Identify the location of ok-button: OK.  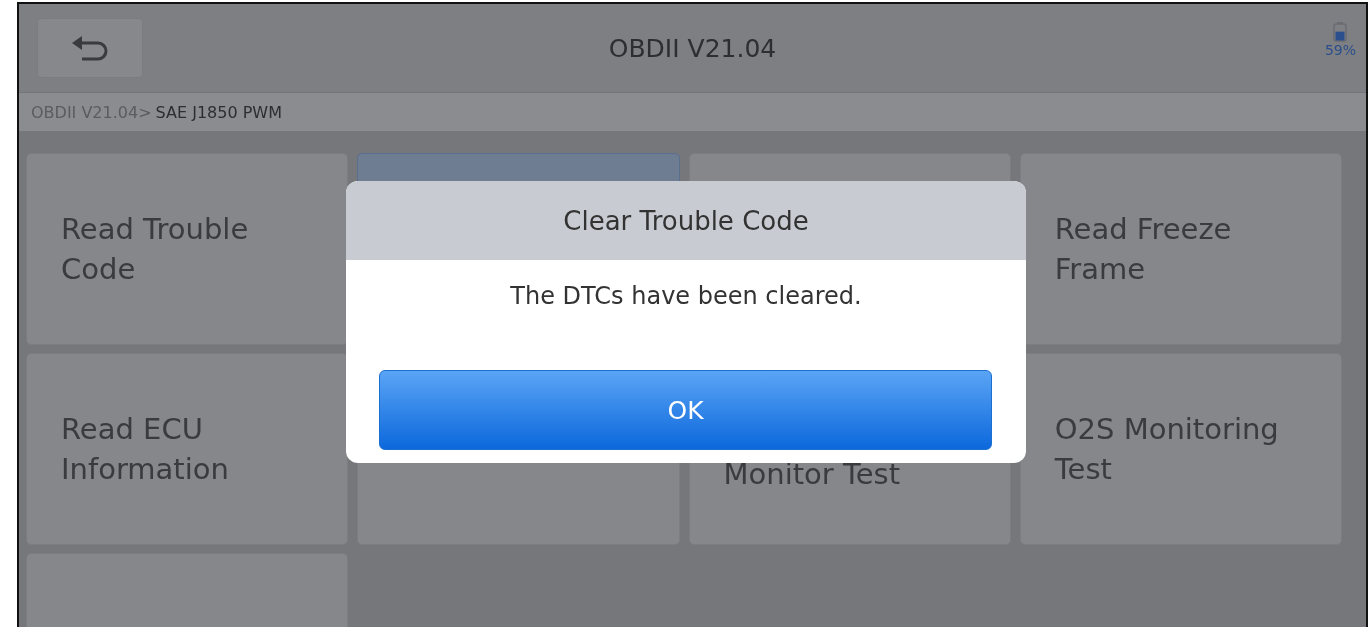
(685, 410).